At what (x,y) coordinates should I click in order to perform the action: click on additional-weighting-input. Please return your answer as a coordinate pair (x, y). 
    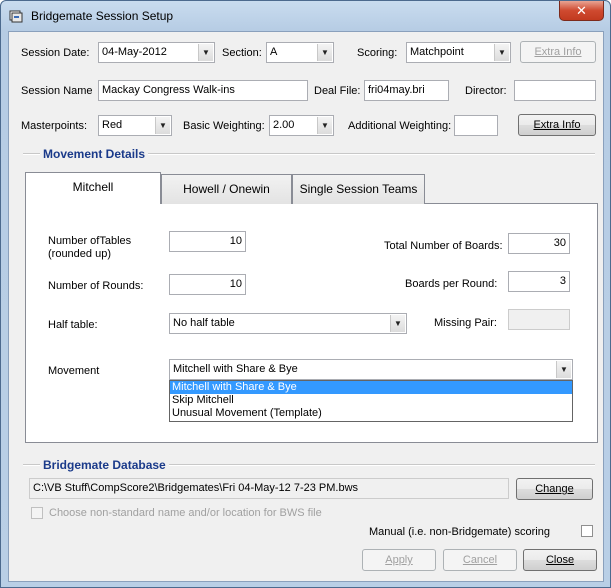
    Looking at the image, I should click on (476, 125).